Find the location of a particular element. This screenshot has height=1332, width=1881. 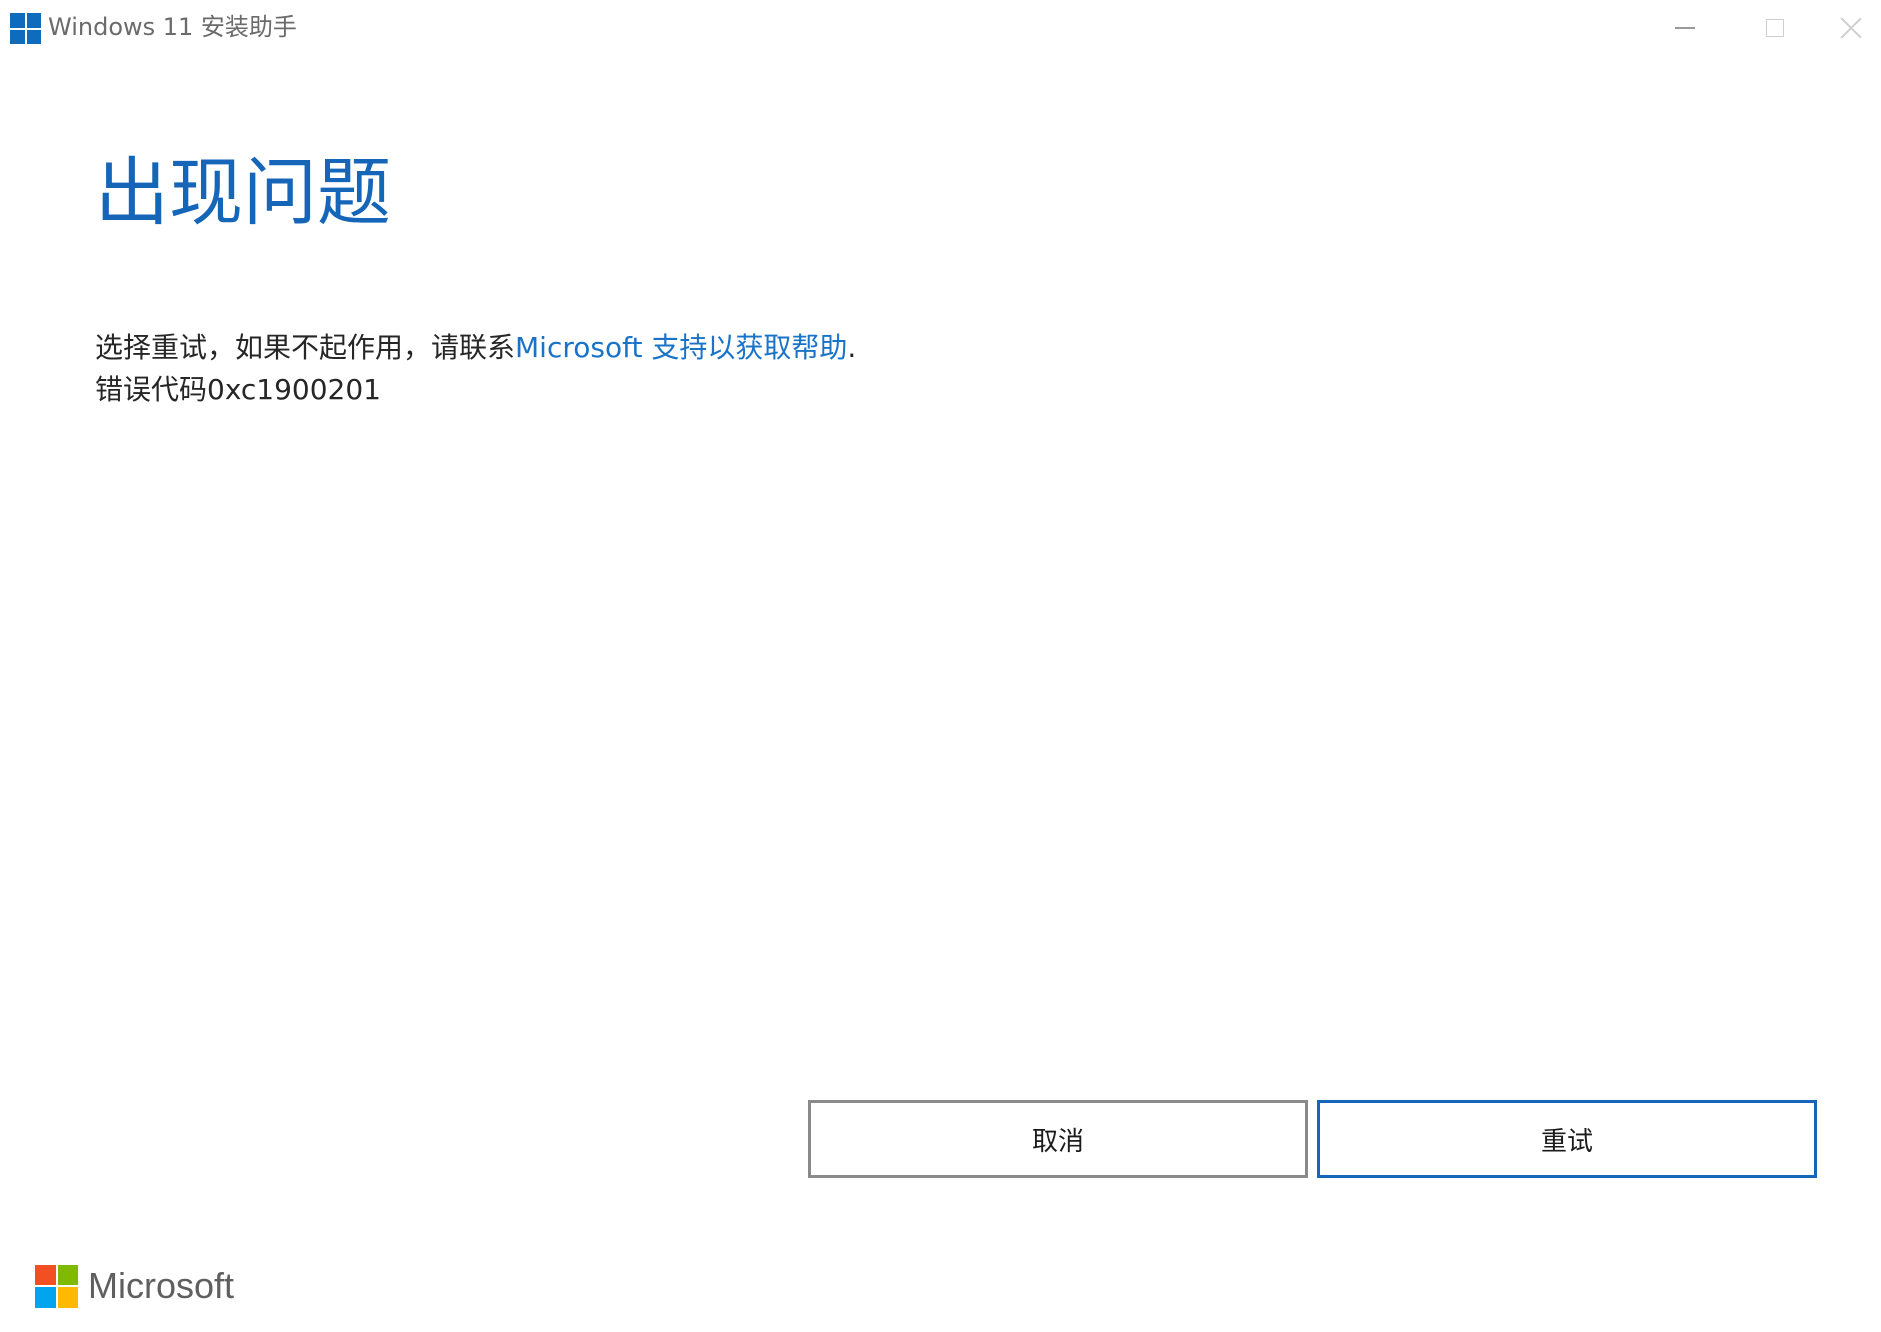

logo-square-blue is located at coordinates (45, 1297).